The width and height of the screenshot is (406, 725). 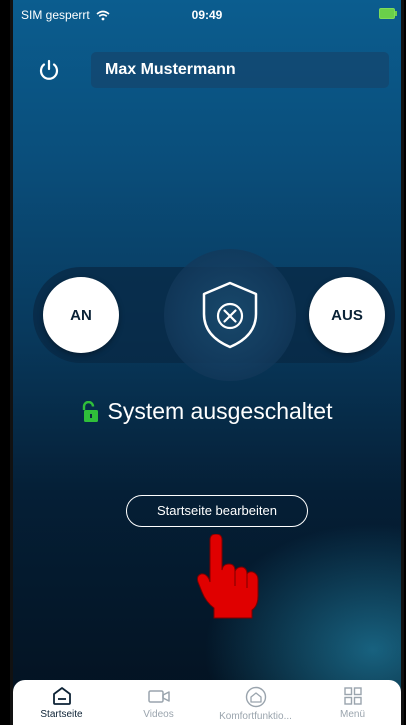 What do you see at coordinates (352, 696) in the screenshot?
I see `grid-menu-icon` at bounding box center [352, 696].